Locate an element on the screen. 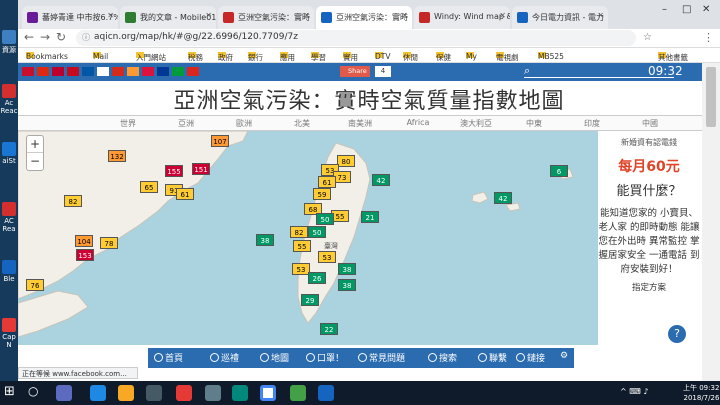 The height and width of the screenshot is (405, 720). aqi-station-marker: 107 is located at coordinates (220, 141).